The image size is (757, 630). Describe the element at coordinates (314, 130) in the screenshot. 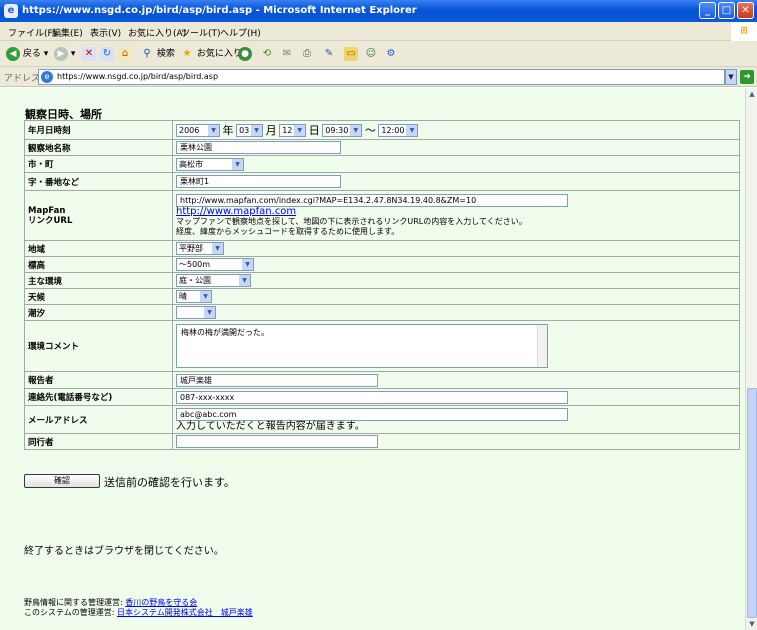

I see `day-unit: 日` at that location.